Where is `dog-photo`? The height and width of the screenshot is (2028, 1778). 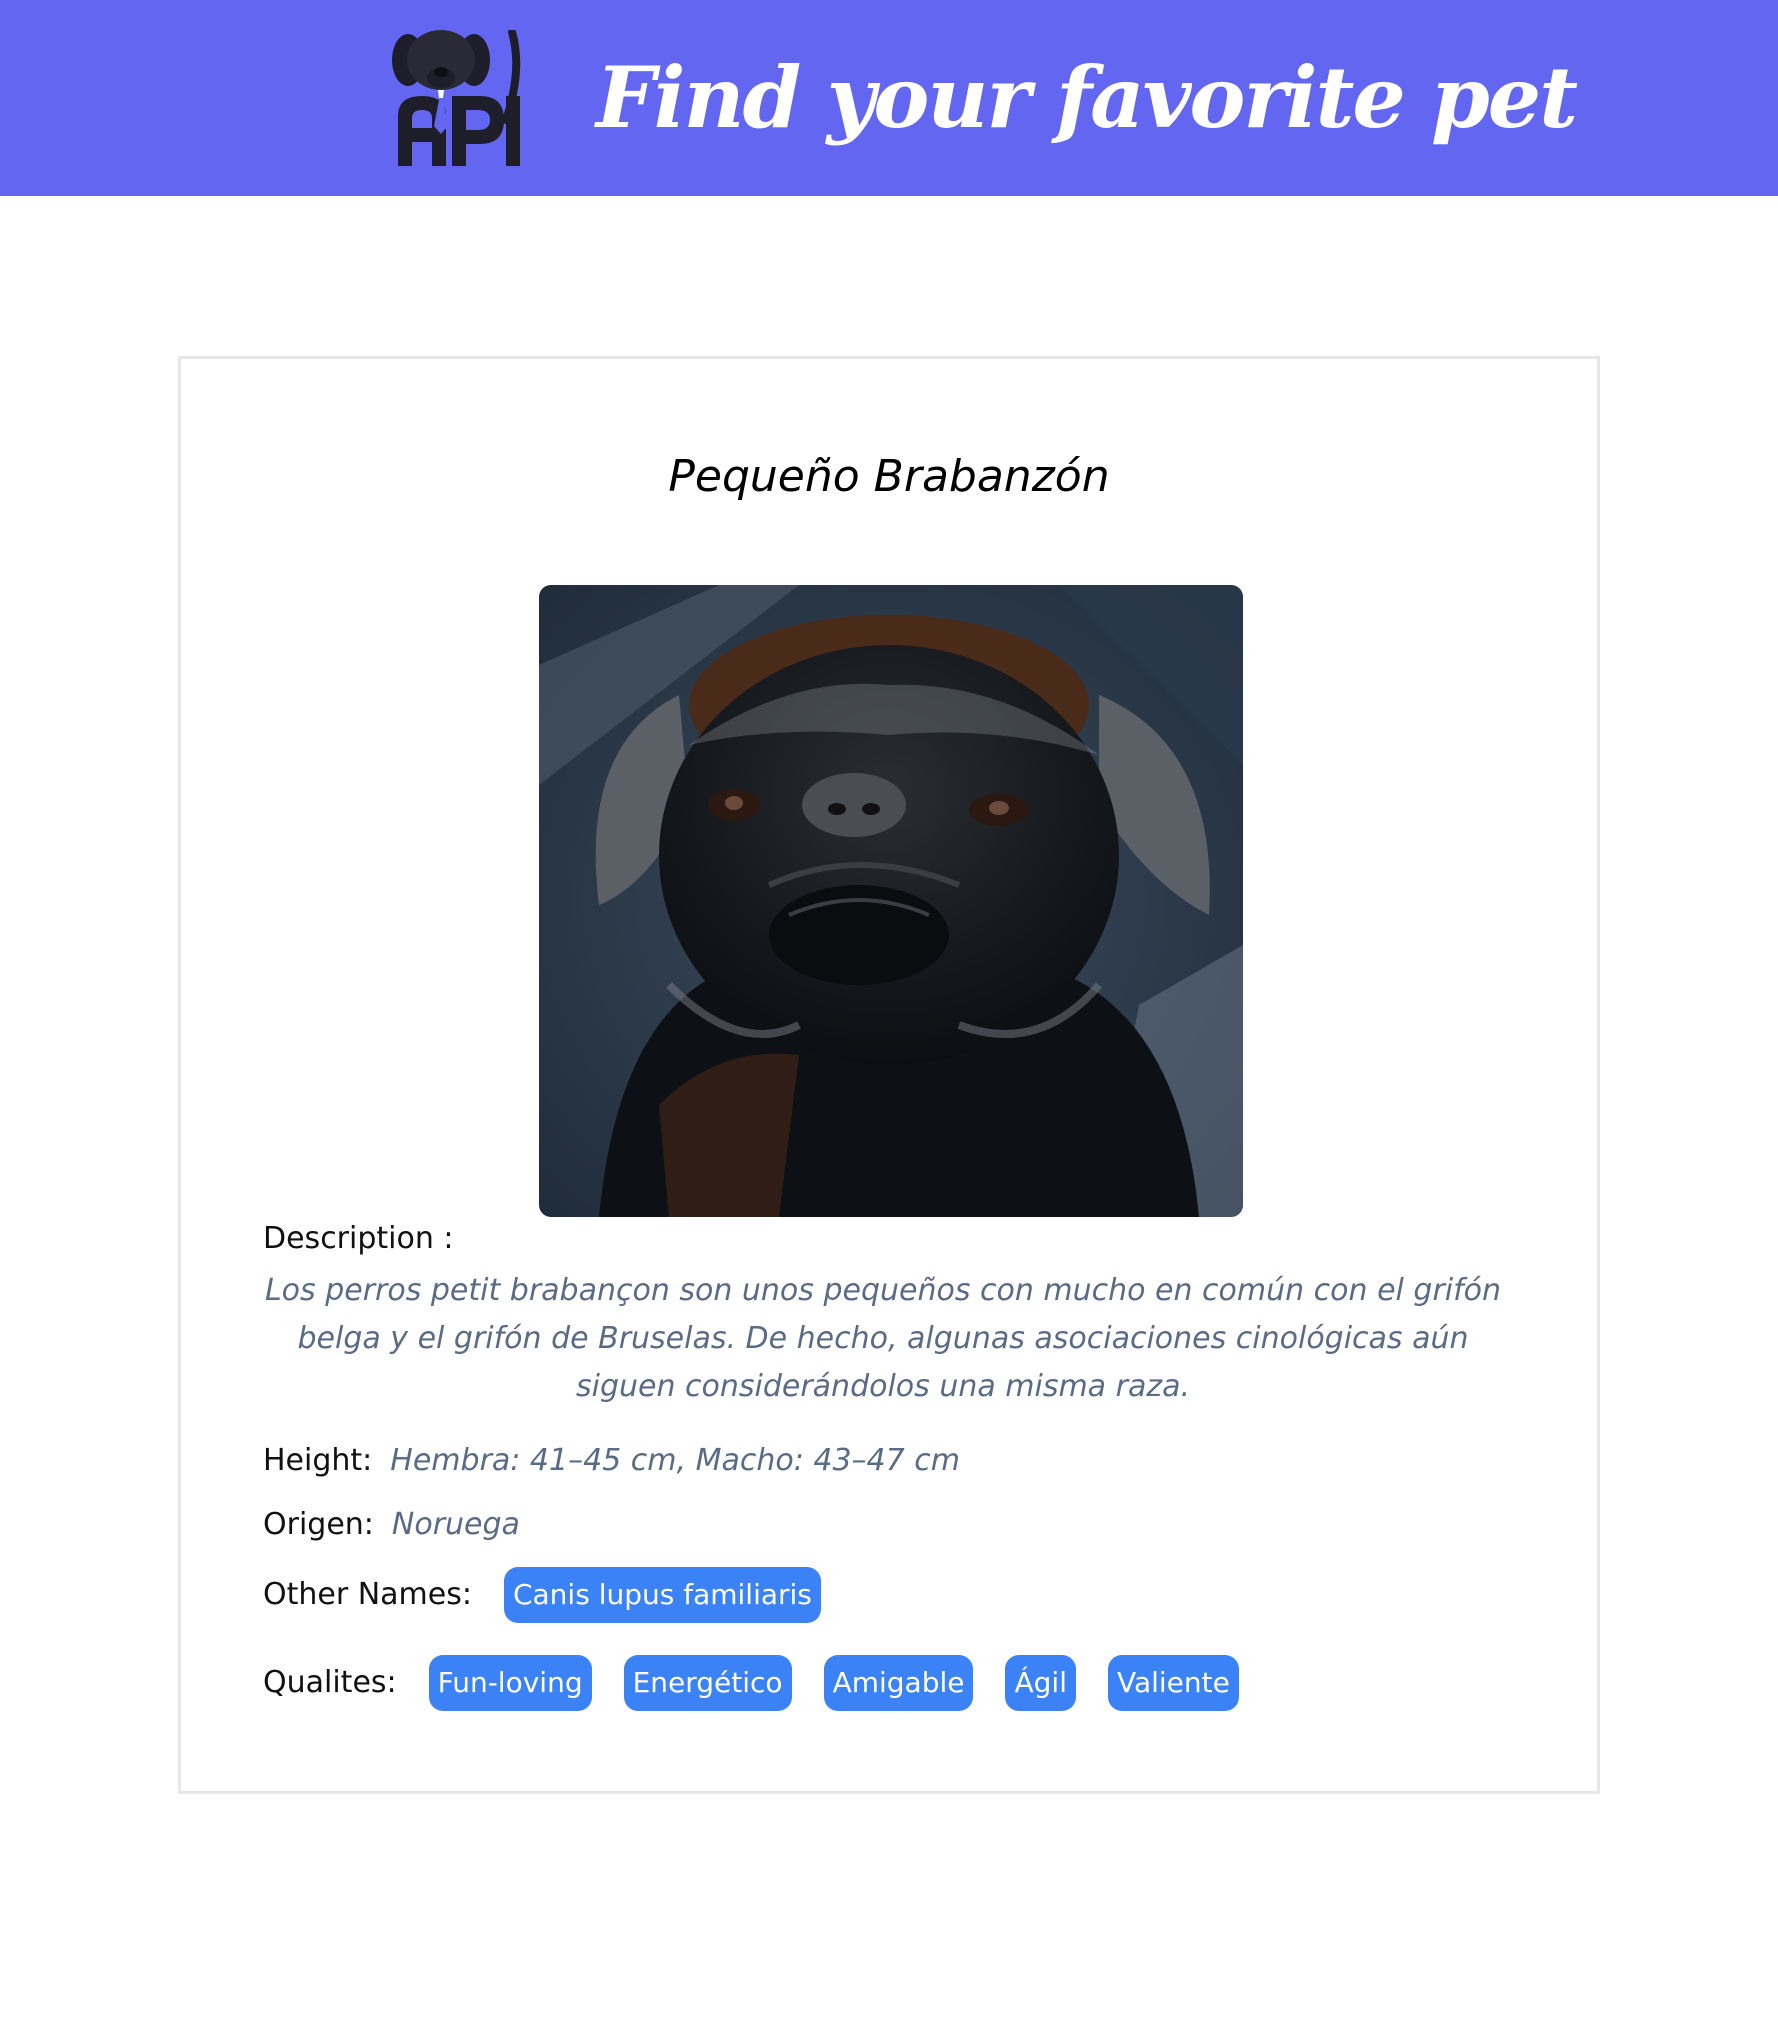
dog-photo is located at coordinates (891, 901).